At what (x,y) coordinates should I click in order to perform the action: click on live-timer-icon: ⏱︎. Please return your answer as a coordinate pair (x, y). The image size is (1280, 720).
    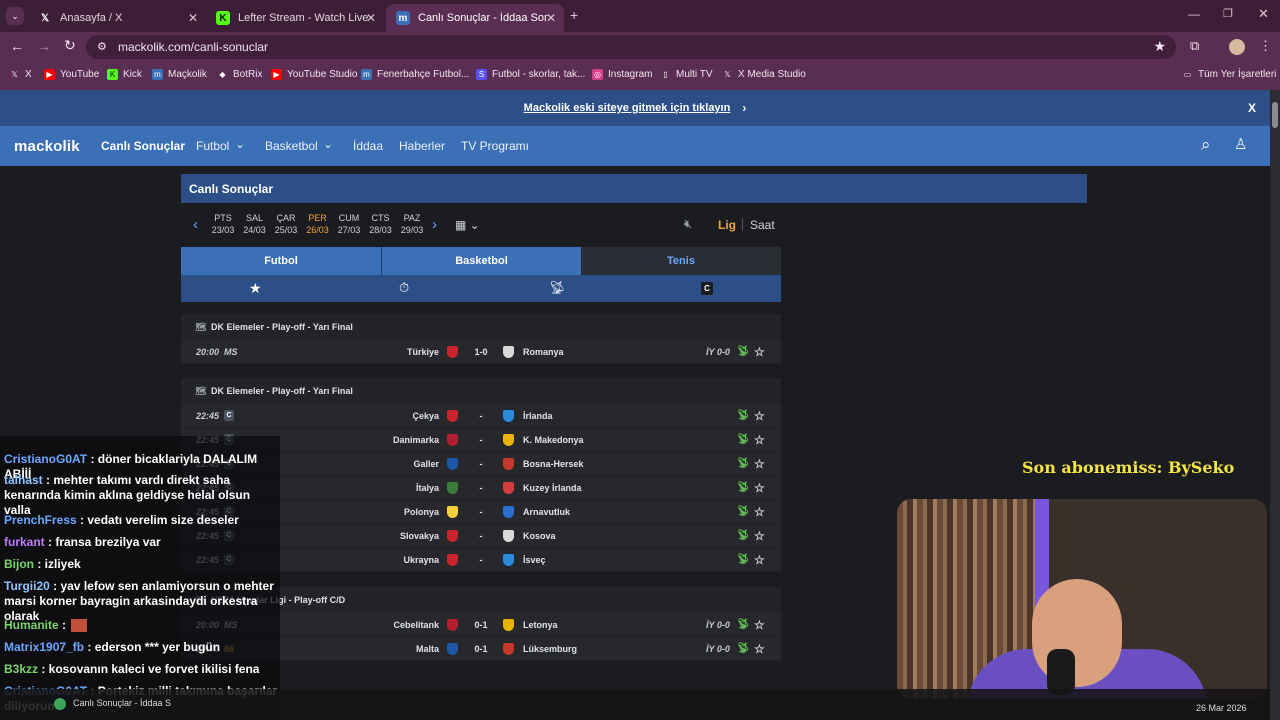
    Looking at the image, I should click on (404, 288).